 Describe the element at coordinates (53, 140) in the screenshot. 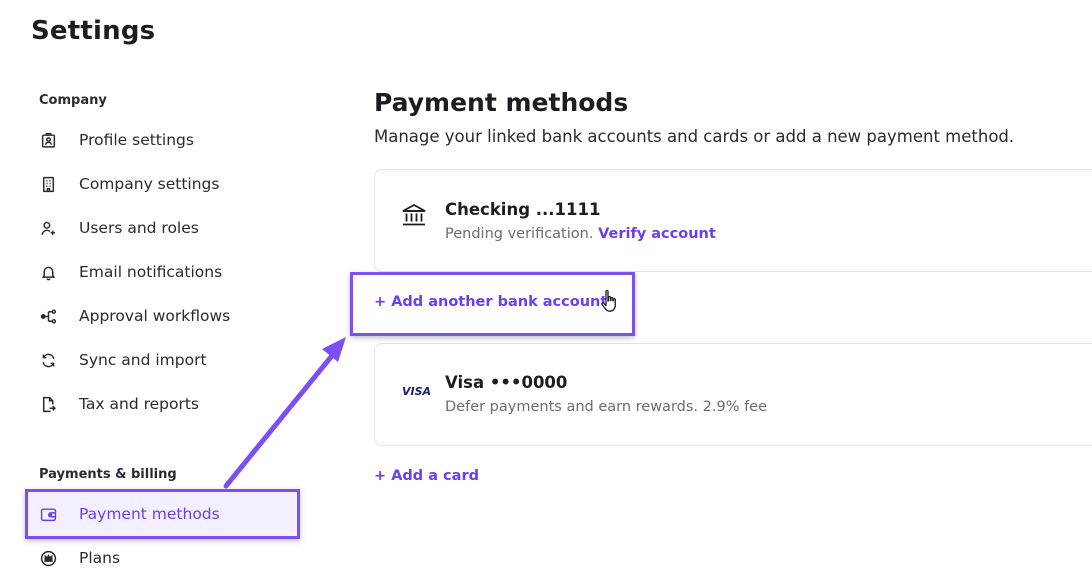

I see `id-badge-icon` at that location.